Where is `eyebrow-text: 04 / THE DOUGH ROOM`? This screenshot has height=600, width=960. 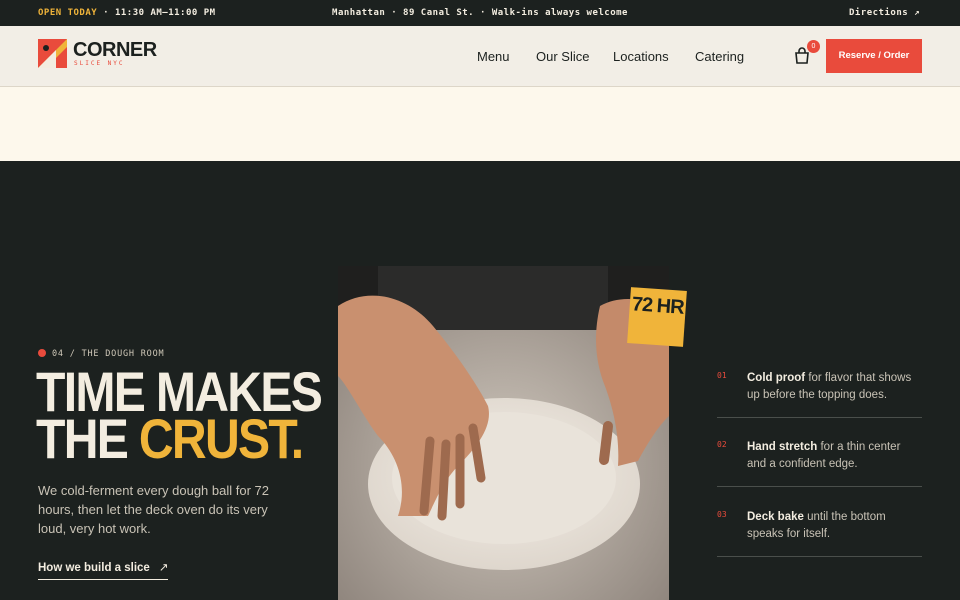
eyebrow-text: 04 / THE DOUGH ROOM is located at coordinates (108, 354).